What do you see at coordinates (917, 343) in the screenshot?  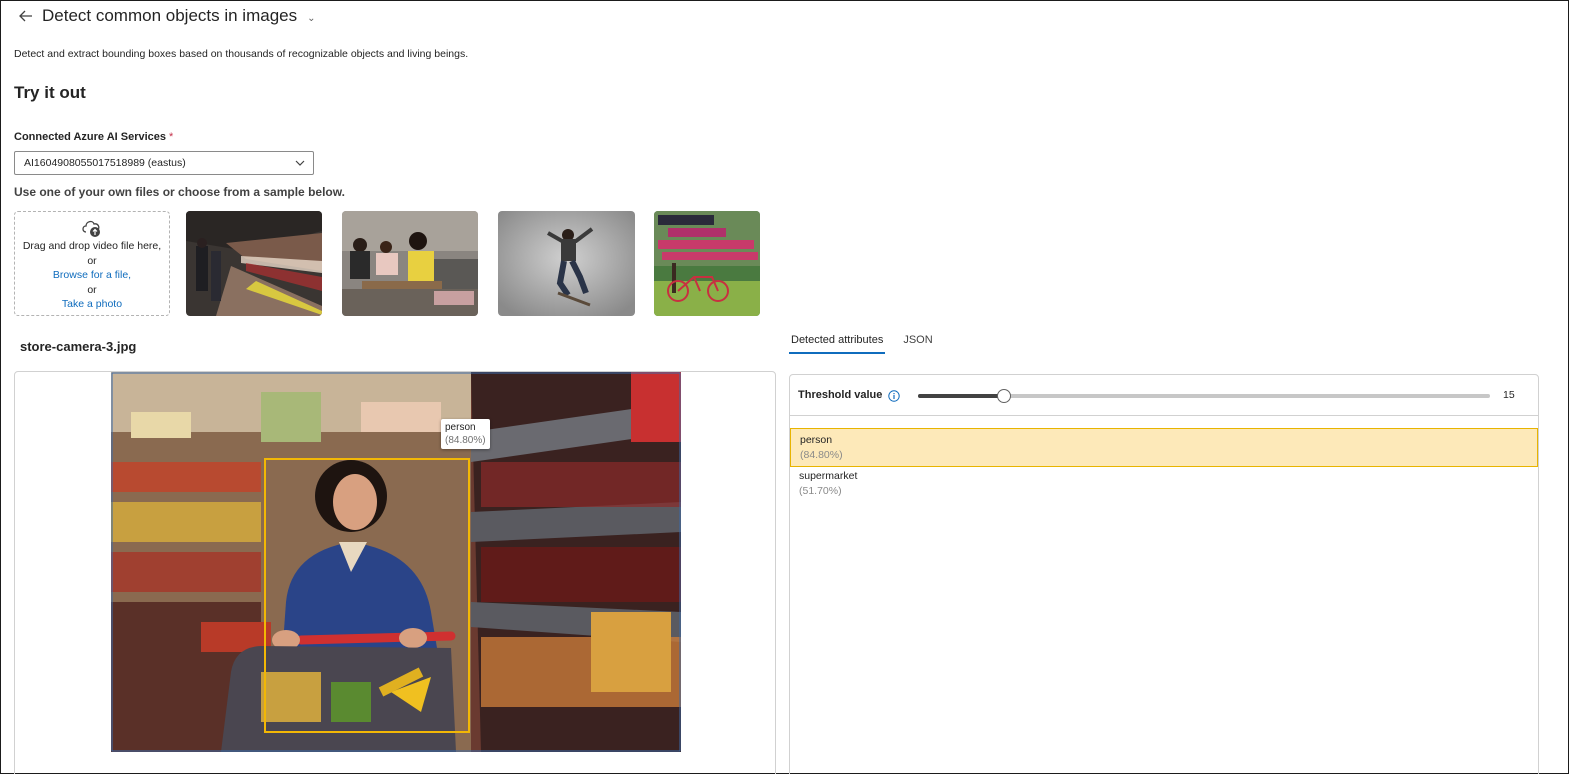 I see `tab-json: JSON` at bounding box center [917, 343].